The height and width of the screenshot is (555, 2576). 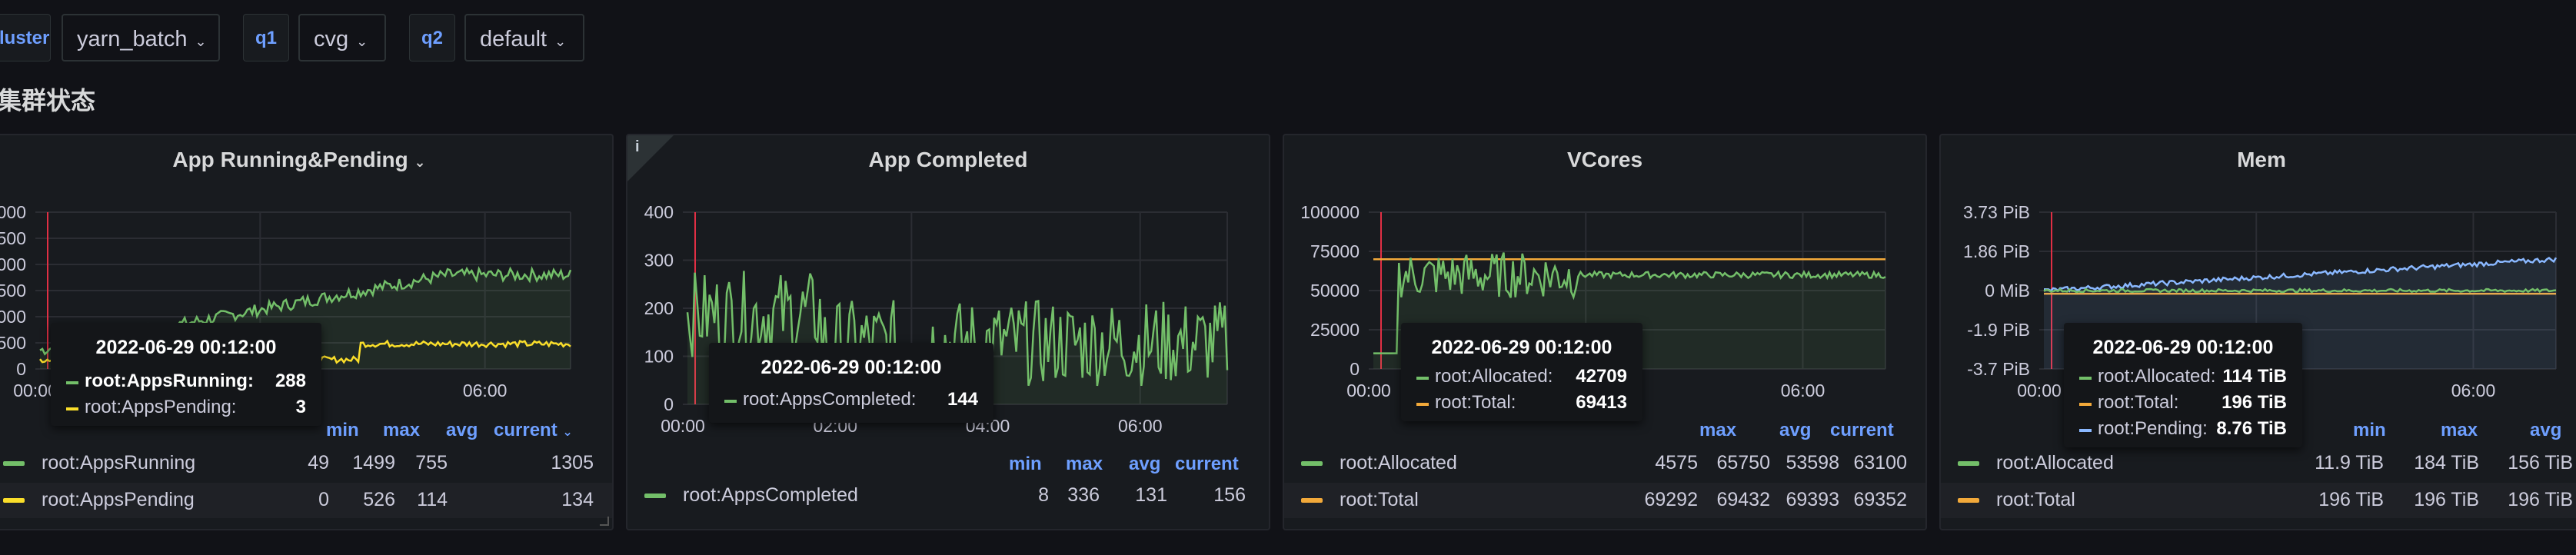 I want to click on legend-row: root:AppsRunning 49 1499 755 1305, so click(x=306, y=463).